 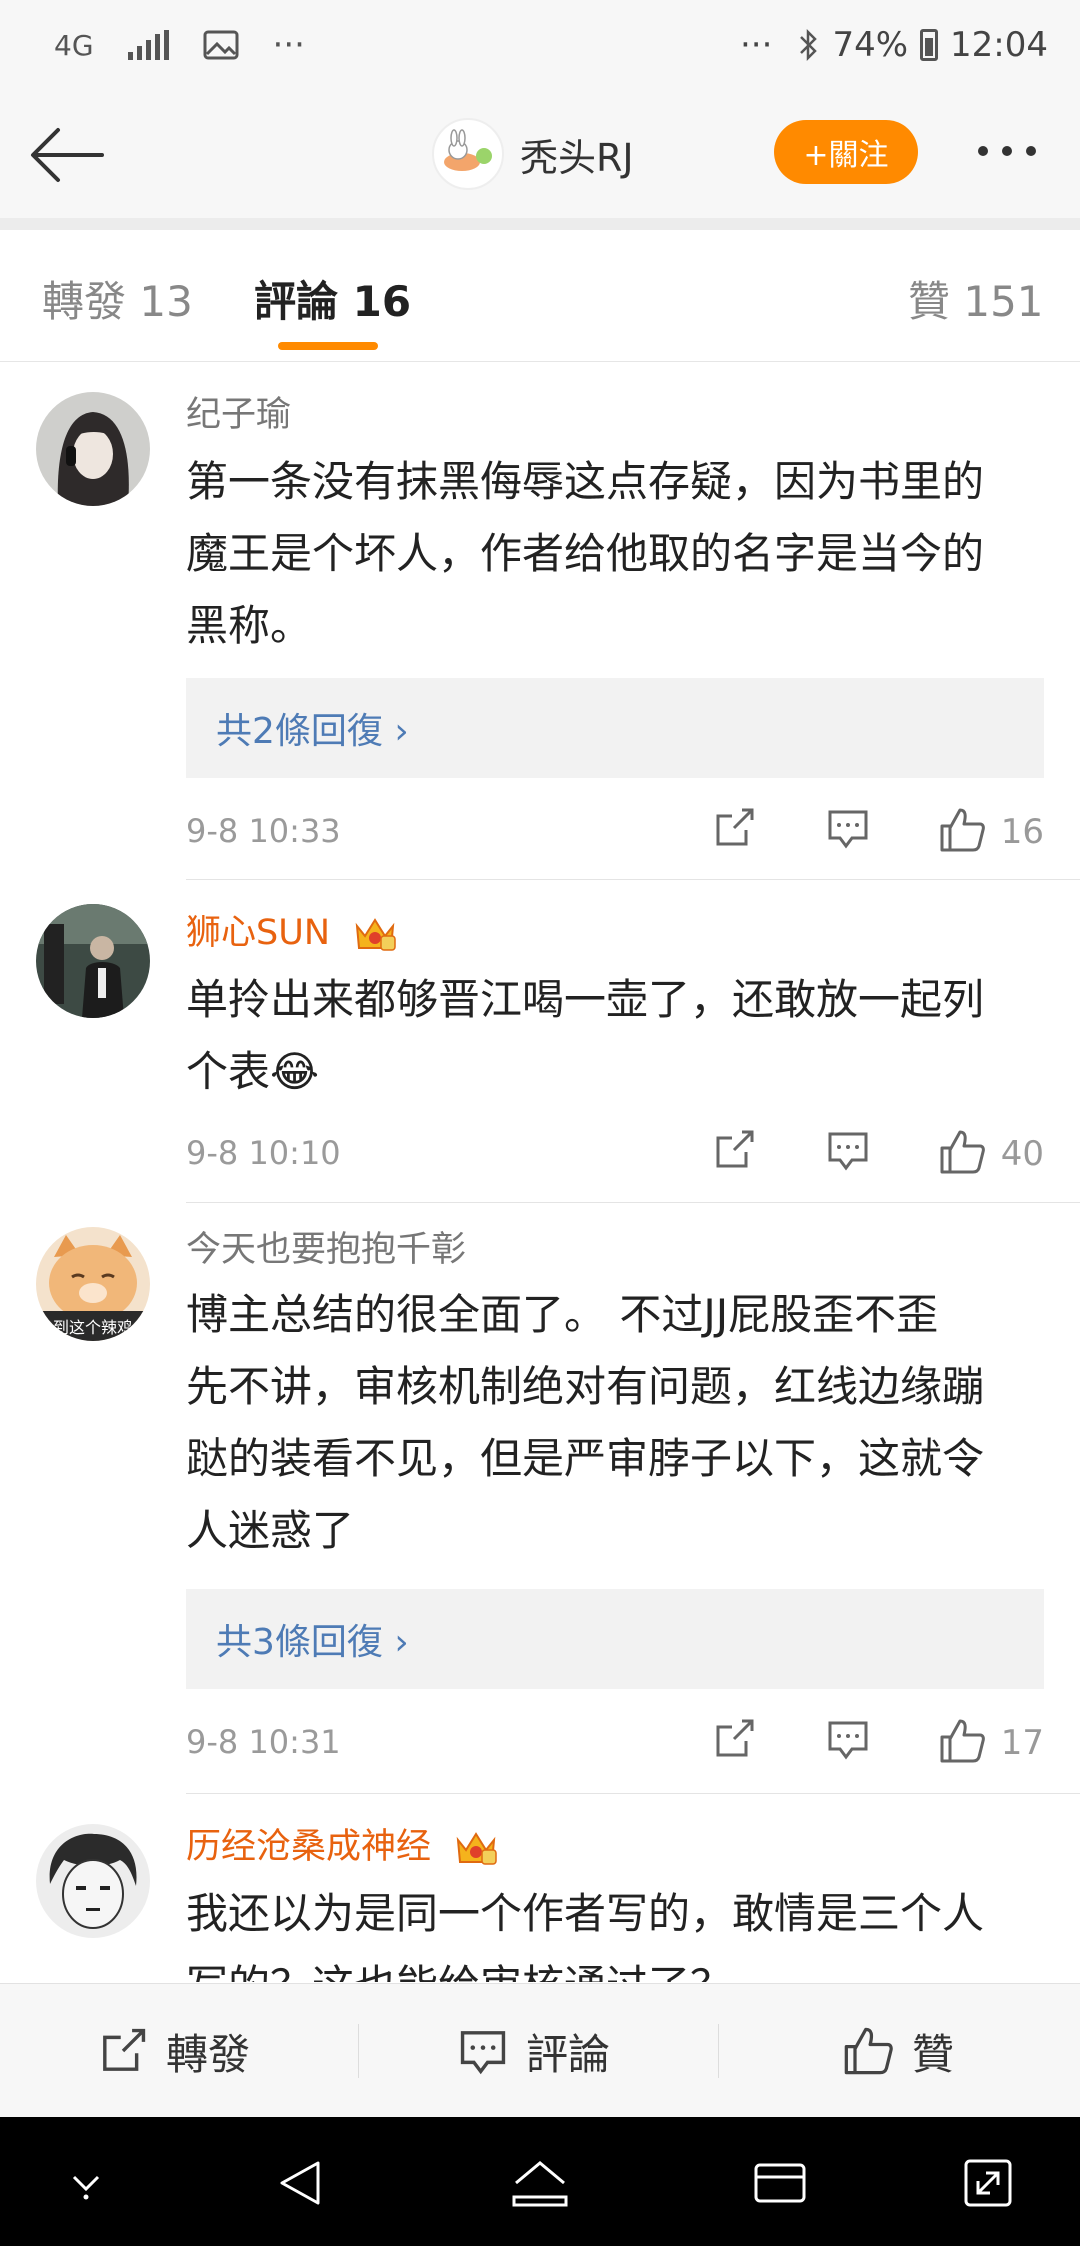 I want to click on comment-line: 跶的装看不见，但是严审脖子以下，这就令, so click(x=585, y=1458).